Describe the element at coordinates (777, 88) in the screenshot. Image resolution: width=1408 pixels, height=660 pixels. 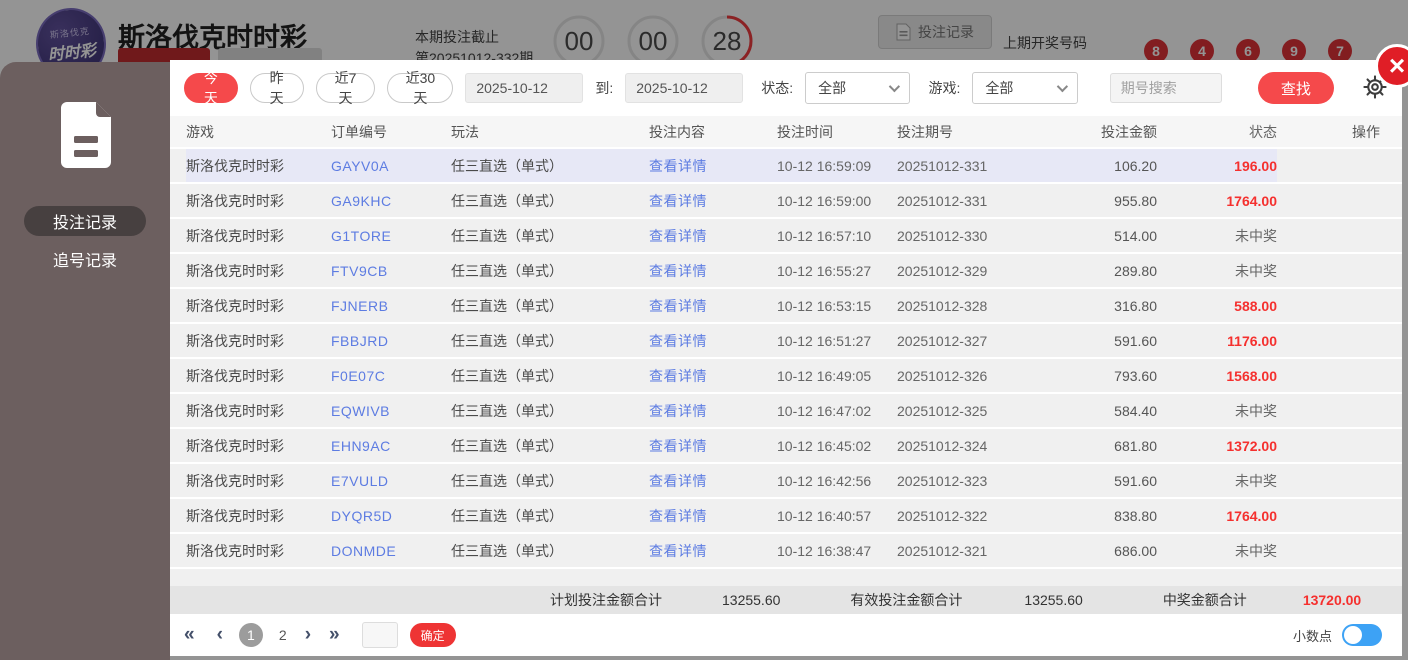
I see `status-label: 状态:` at that location.